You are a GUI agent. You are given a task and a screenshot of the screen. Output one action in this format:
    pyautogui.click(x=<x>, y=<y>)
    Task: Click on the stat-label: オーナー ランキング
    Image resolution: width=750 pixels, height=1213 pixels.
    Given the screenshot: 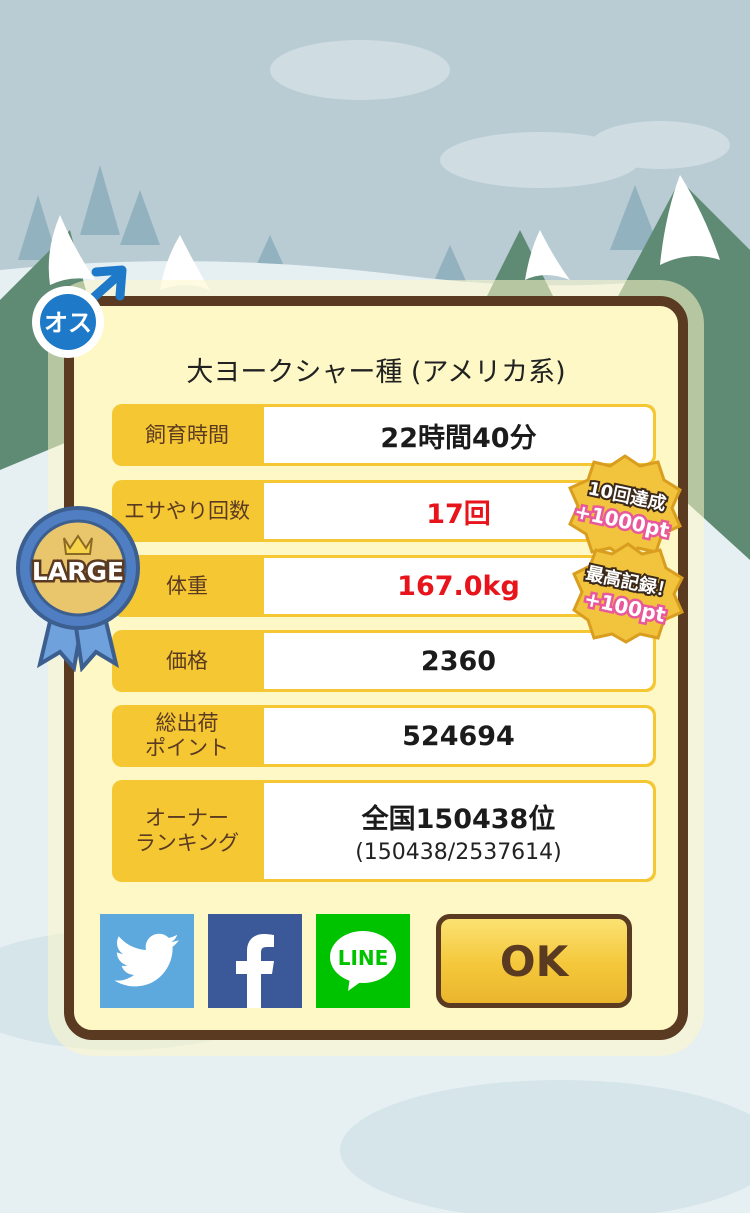 What is the action you would take?
    pyautogui.click(x=187, y=830)
    